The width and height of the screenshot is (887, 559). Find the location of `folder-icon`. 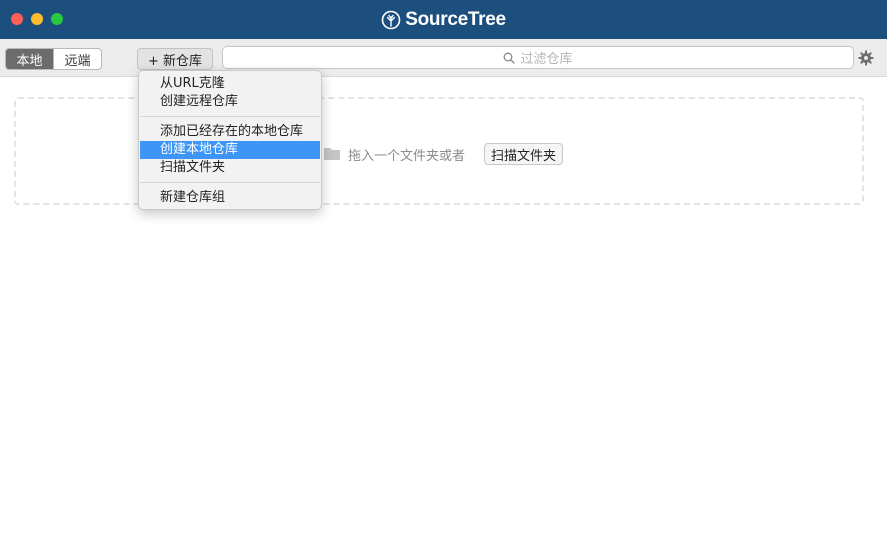

folder-icon is located at coordinates (332, 154).